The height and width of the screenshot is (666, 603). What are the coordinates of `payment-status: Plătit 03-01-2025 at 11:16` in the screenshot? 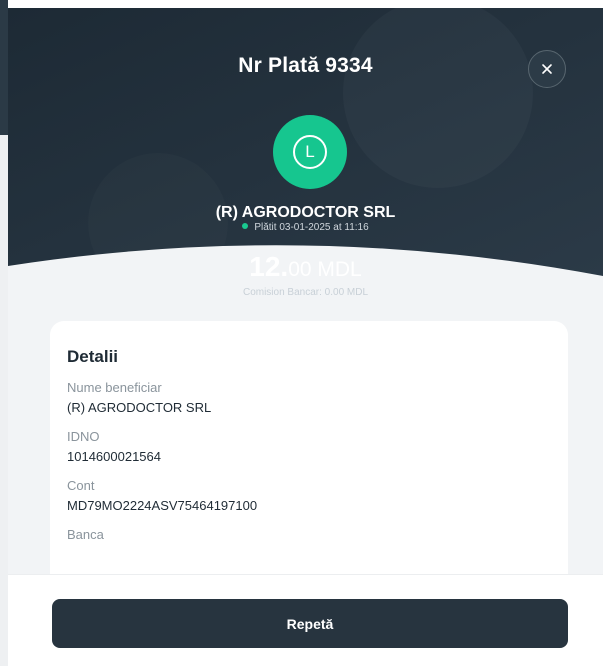 It's located at (305, 227).